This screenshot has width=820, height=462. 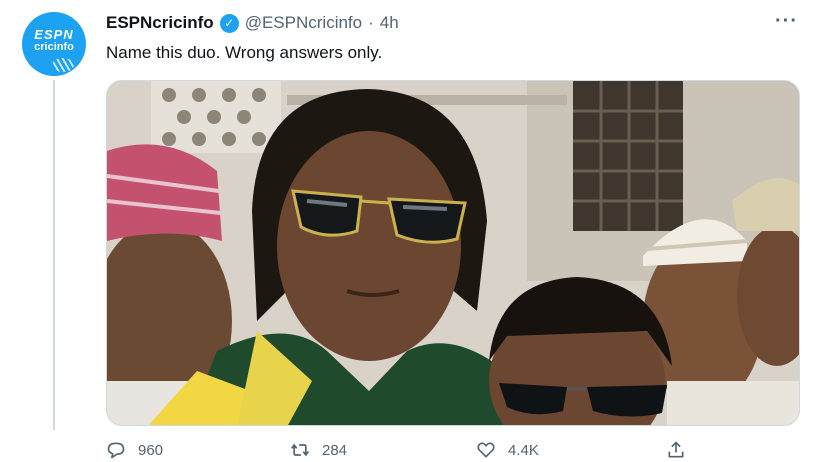 I want to click on cricket-ball-icon, so click(x=63, y=65).